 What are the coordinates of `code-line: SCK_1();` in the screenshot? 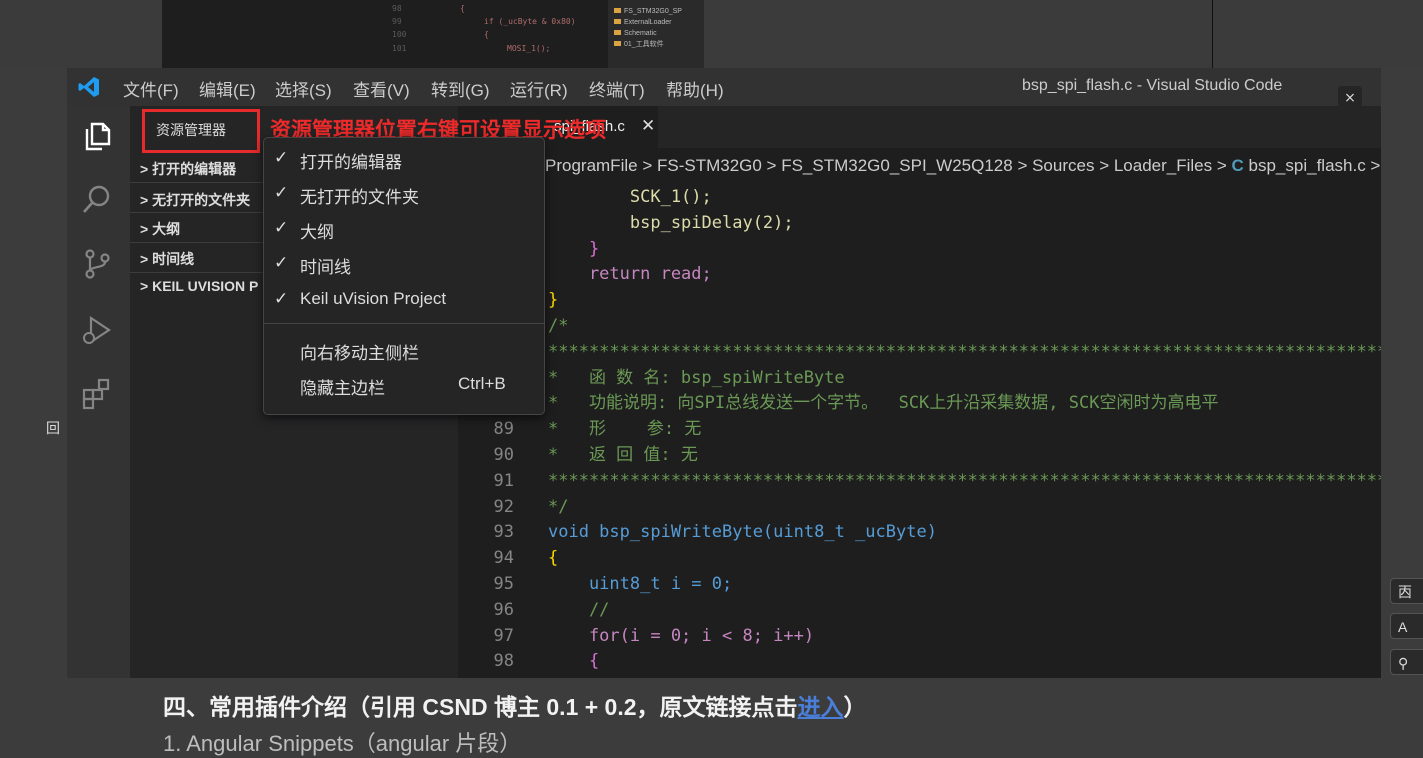 It's located at (919, 197).